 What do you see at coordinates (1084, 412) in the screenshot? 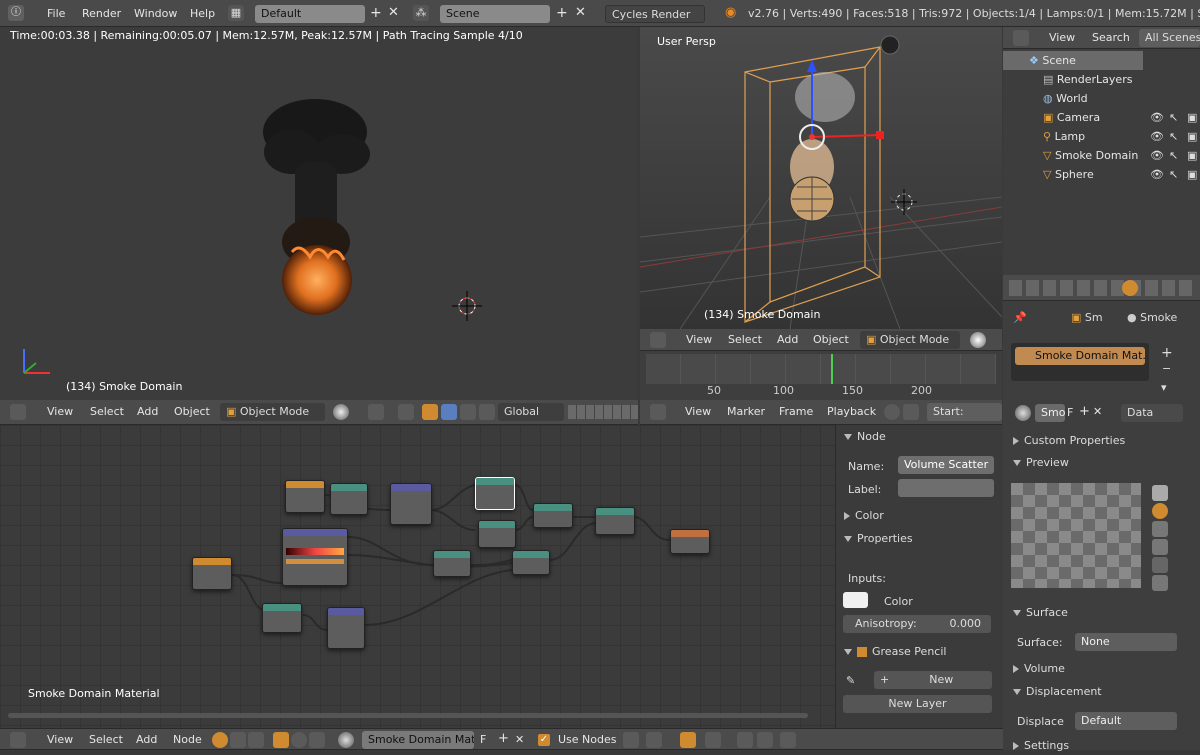
I see `add-material-button: +` at bounding box center [1084, 412].